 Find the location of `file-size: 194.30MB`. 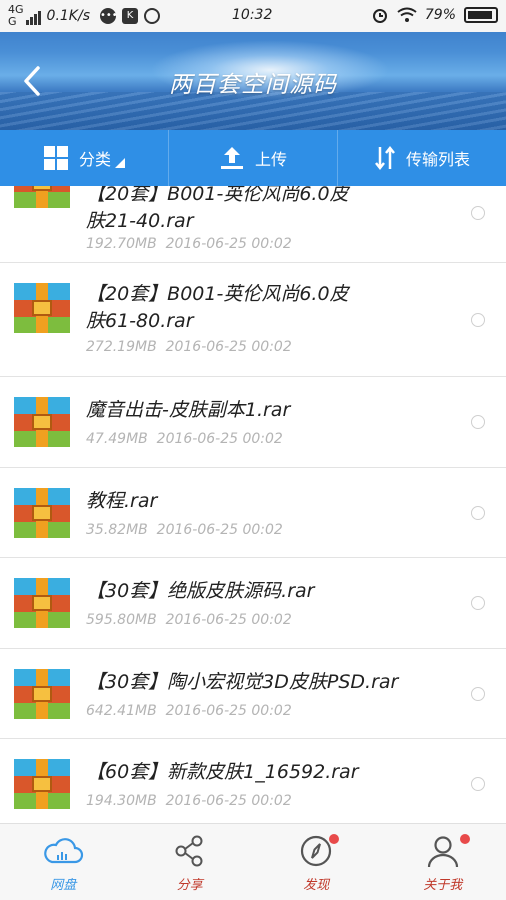

file-size: 194.30MB is located at coordinates (121, 801).